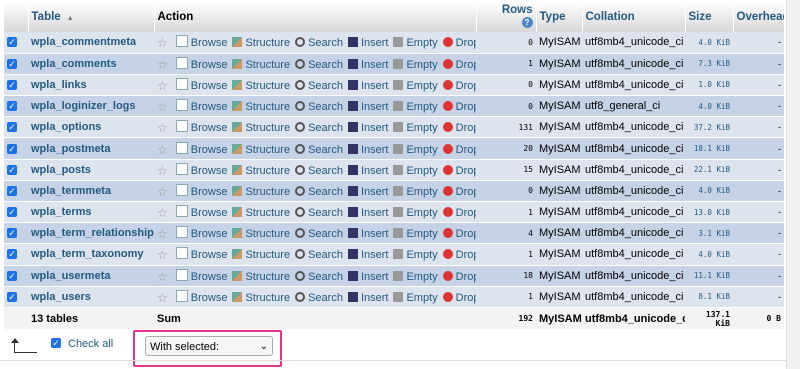 The width and height of the screenshot is (800, 369). Describe the element at coordinates (59, 85) in the screenshot. I see `table-name-link: wpla_links` at that location.